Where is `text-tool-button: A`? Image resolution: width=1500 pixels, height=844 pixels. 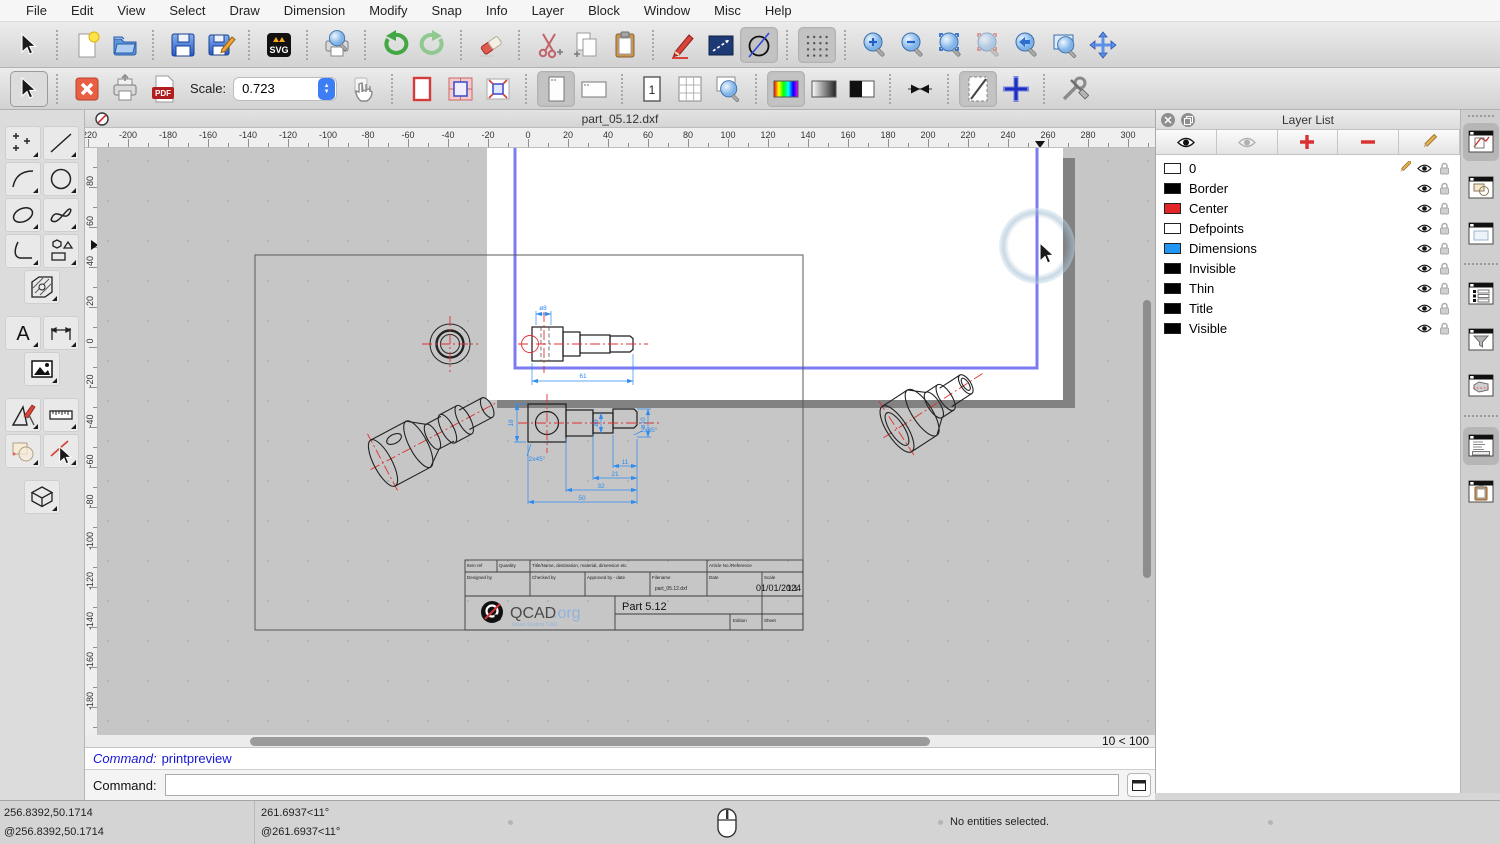
text-tool-button: A is located at coordinates (23, 333).